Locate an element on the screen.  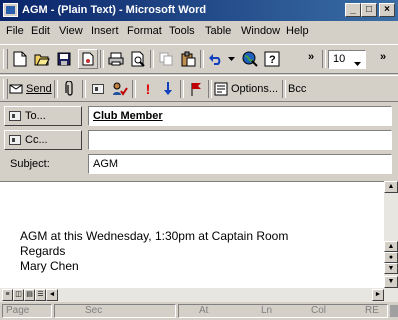
font-size-select: 10 is located at coordinates (347, 59).